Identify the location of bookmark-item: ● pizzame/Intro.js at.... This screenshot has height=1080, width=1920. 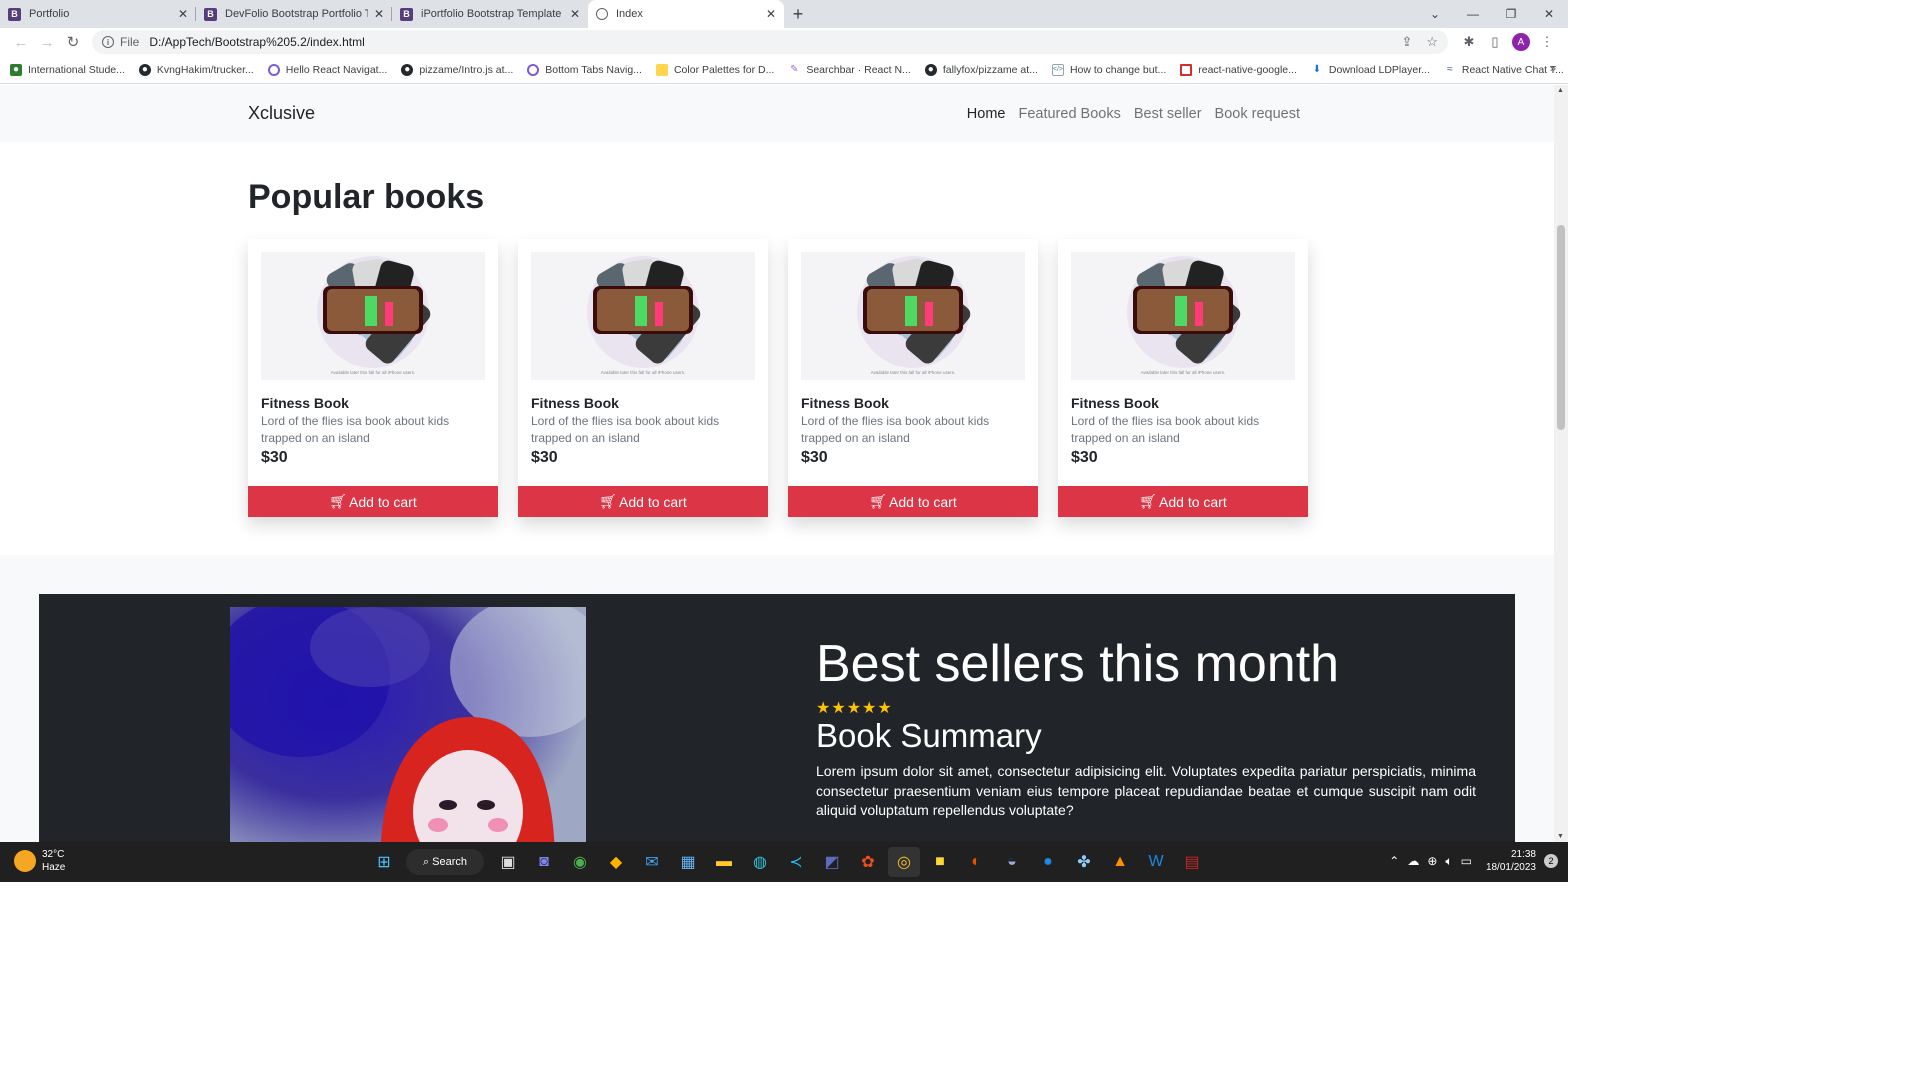
(457, 69).